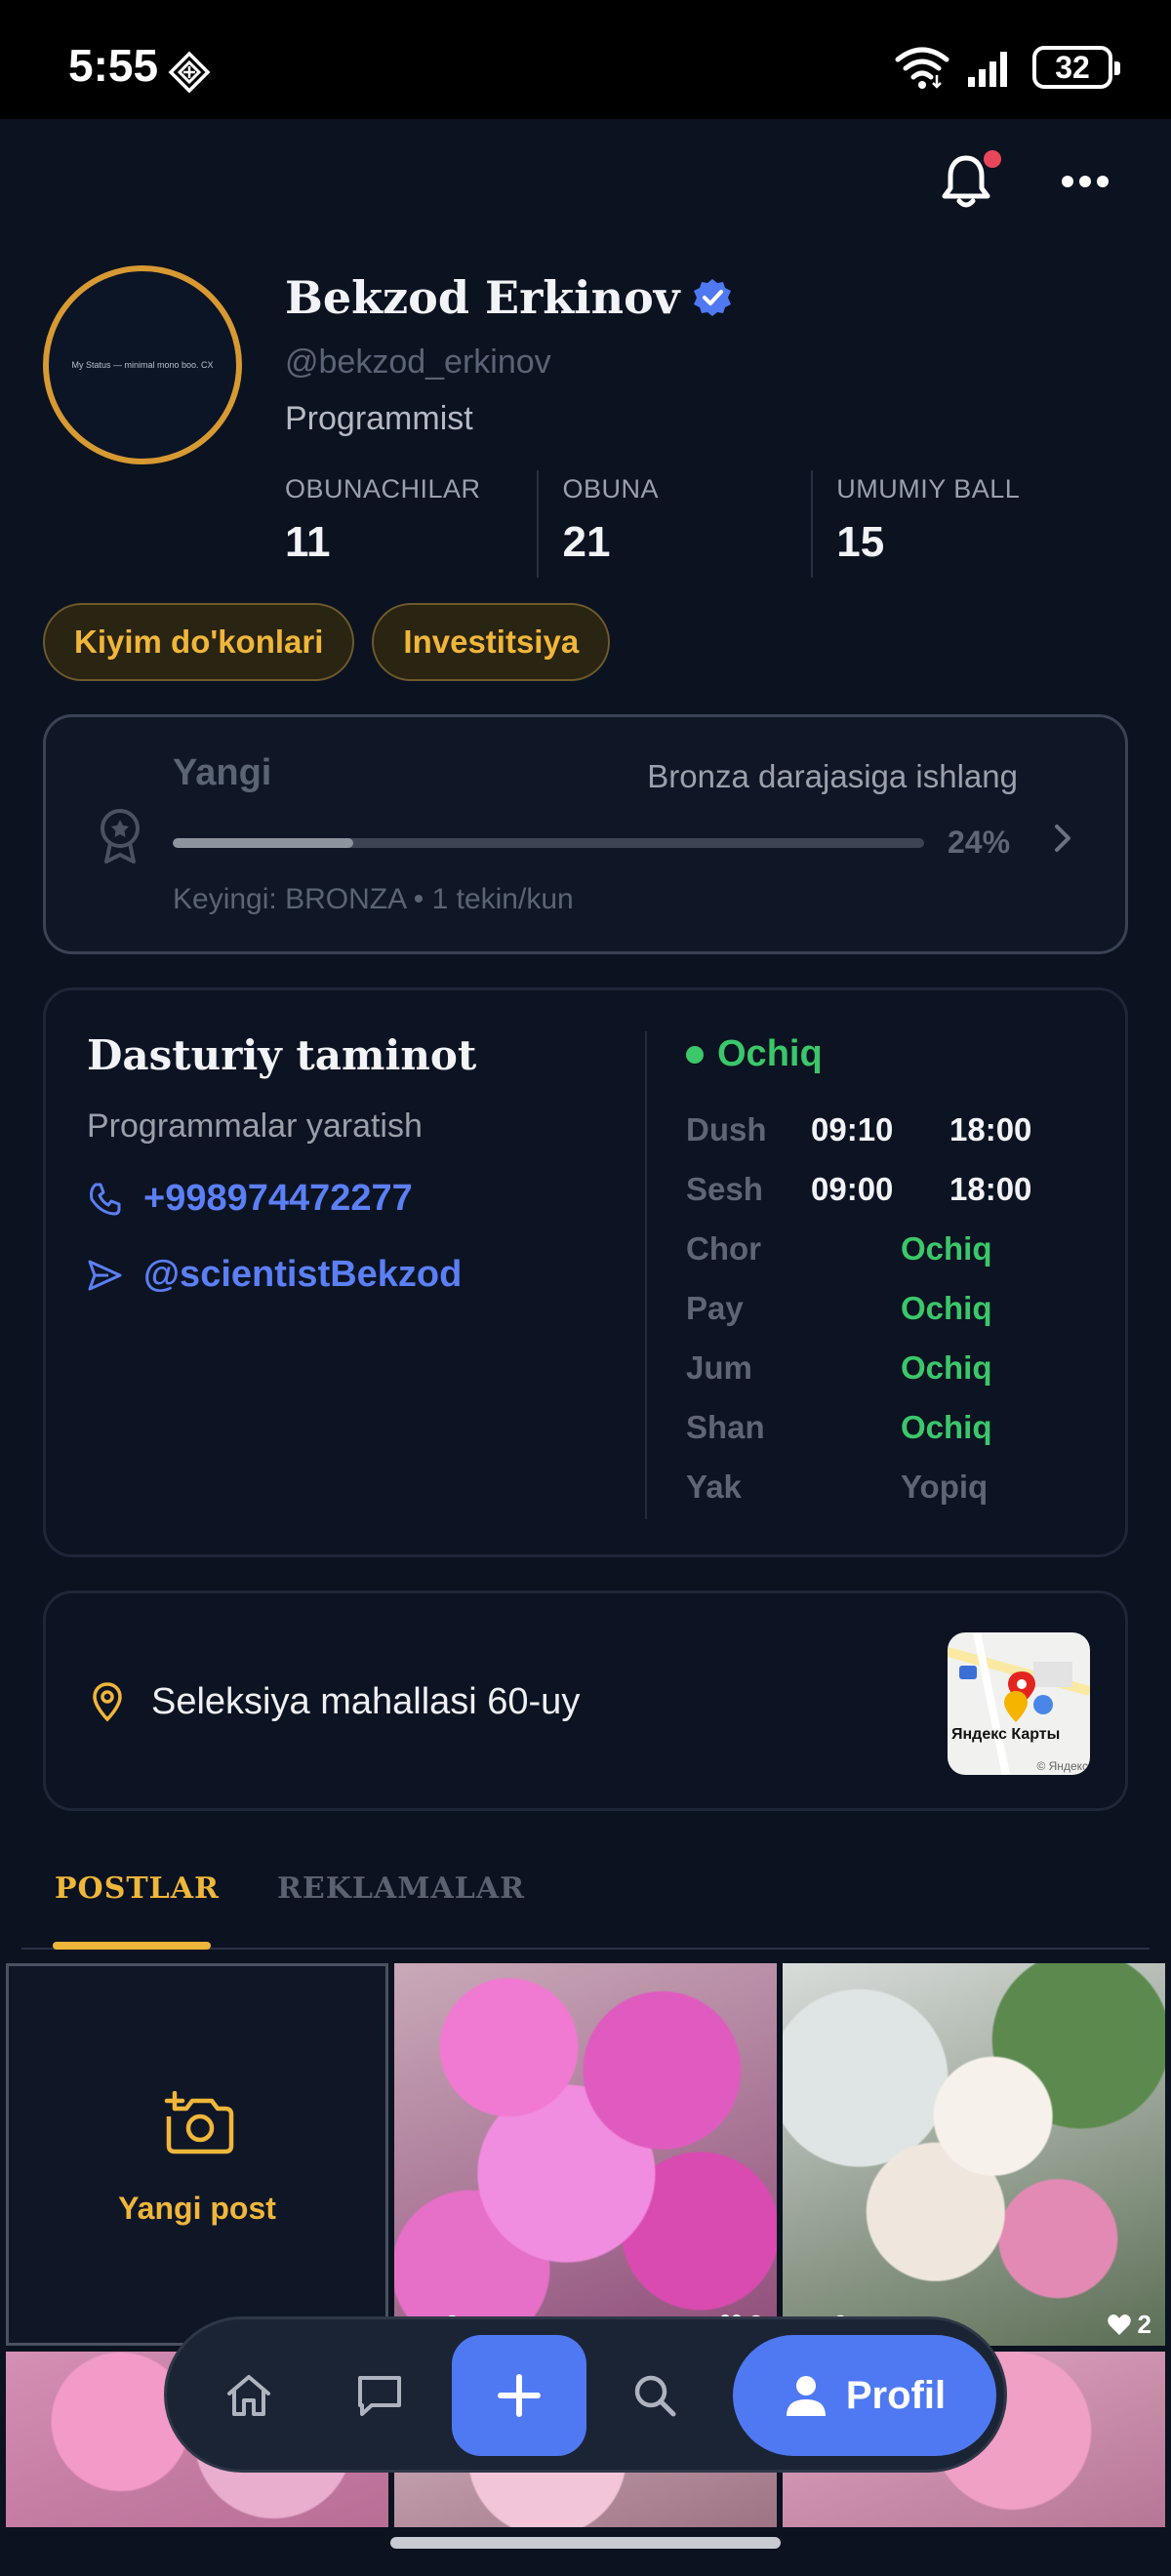 This screenshot has width=1171, height=2576. Describe the element at coordinates (1062, 838) in the screenshot. I see `chevron-right-icon` at that location.